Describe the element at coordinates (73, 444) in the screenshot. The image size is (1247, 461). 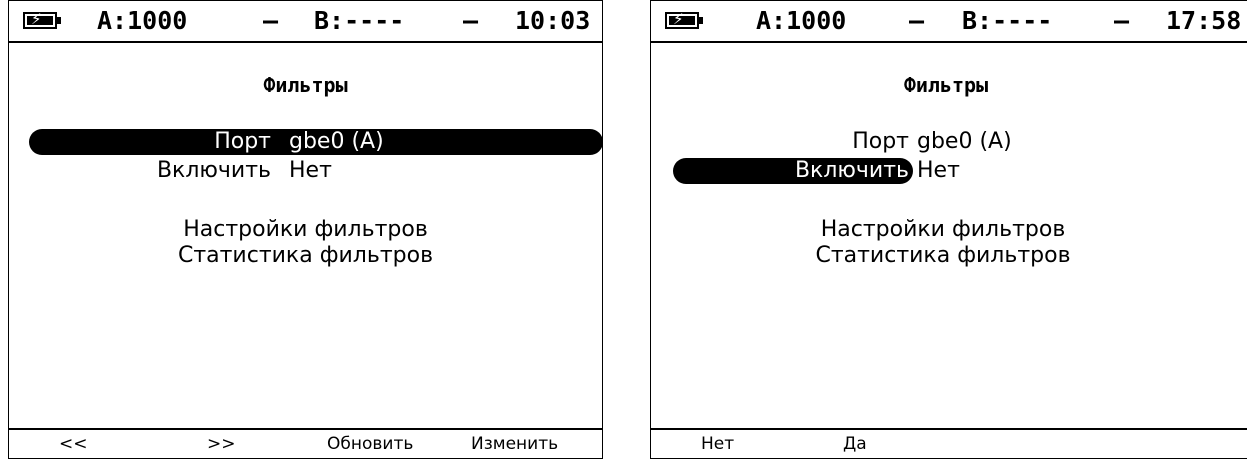
I see `softkey-previous: <<` at that location.